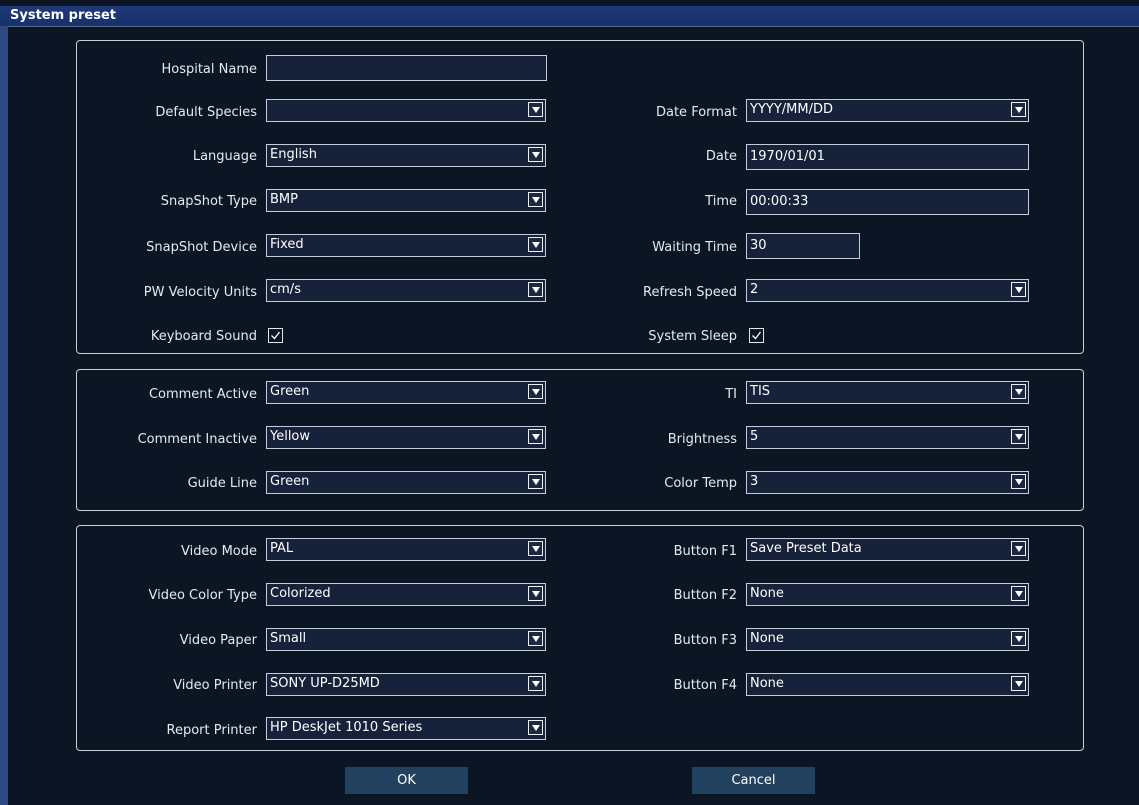 The width and height of the screenshot is (1139, 805). I want to click on language-dropdown: English, so click(406, 155).